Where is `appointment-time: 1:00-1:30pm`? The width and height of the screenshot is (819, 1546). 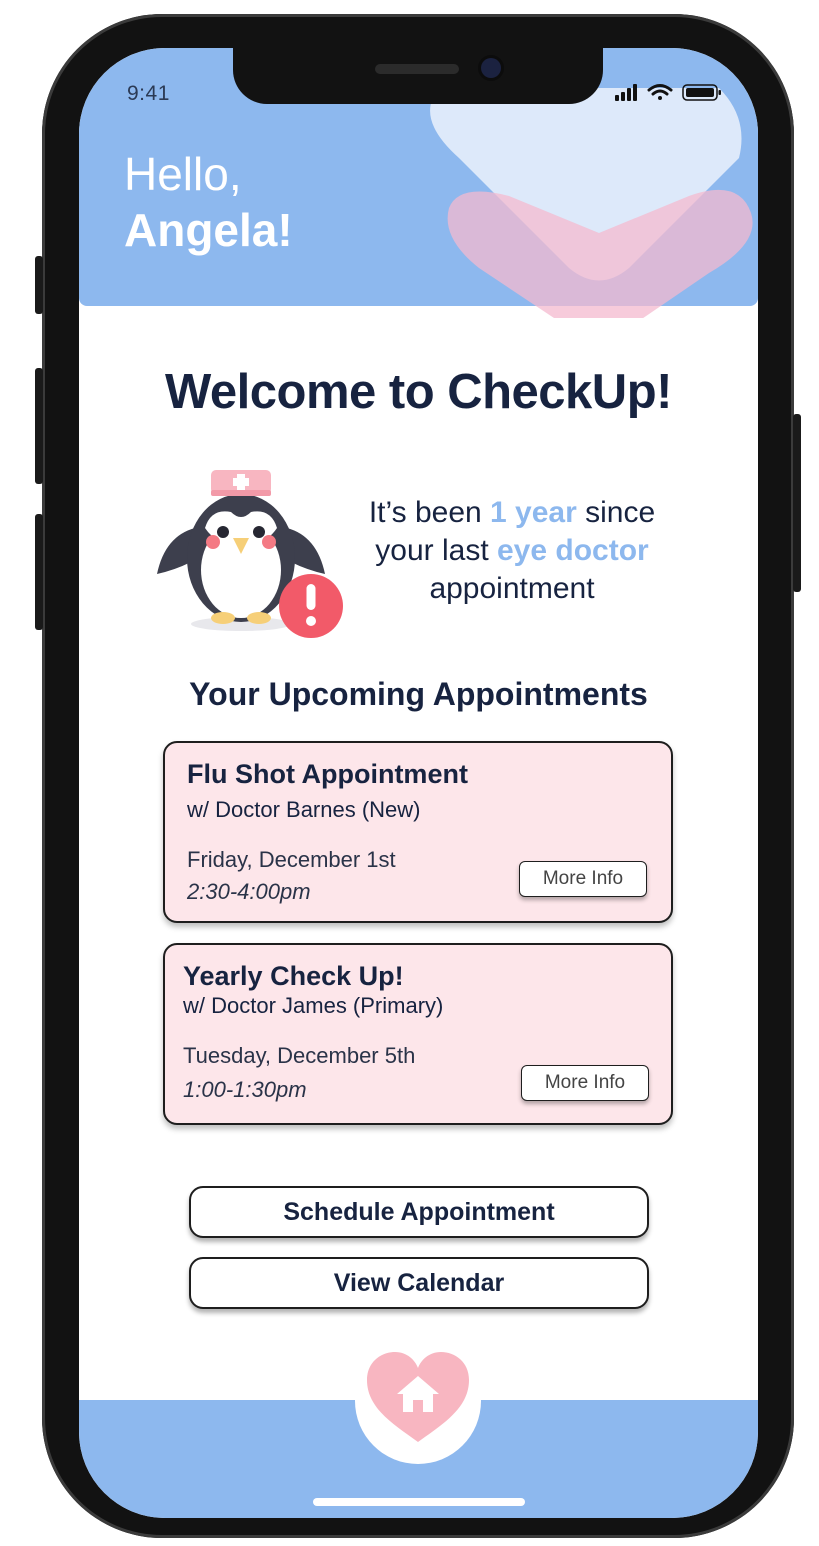 appointment-time: 1:00-1:30pm is located at coordinates (245, 1089).